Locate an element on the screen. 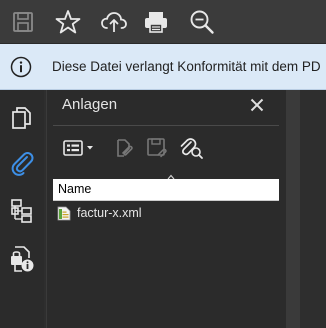 Image resolution: width=326 pixels, height=328 pixels. xml-file-icon is located at coordinates (64, 213).